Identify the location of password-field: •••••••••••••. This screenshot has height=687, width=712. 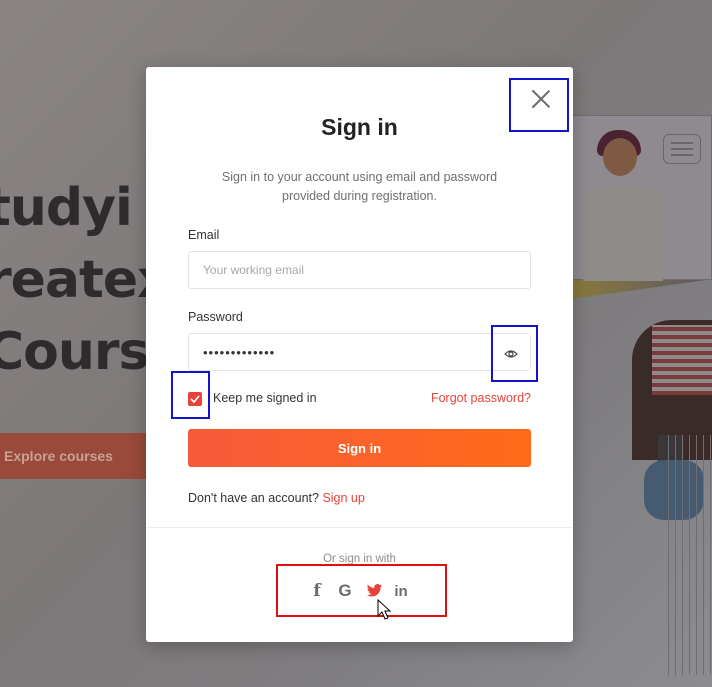
(359, 352).